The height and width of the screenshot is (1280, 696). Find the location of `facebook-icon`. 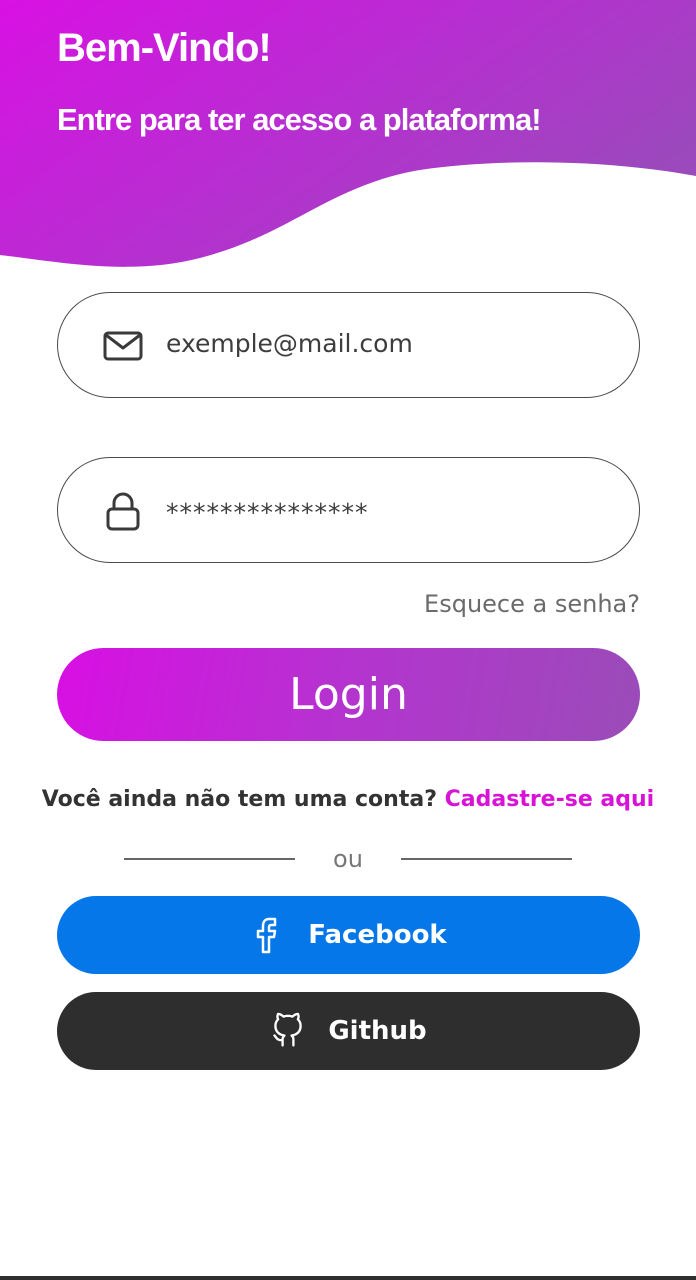

facebook-icon is located at coordinates (268, 935).